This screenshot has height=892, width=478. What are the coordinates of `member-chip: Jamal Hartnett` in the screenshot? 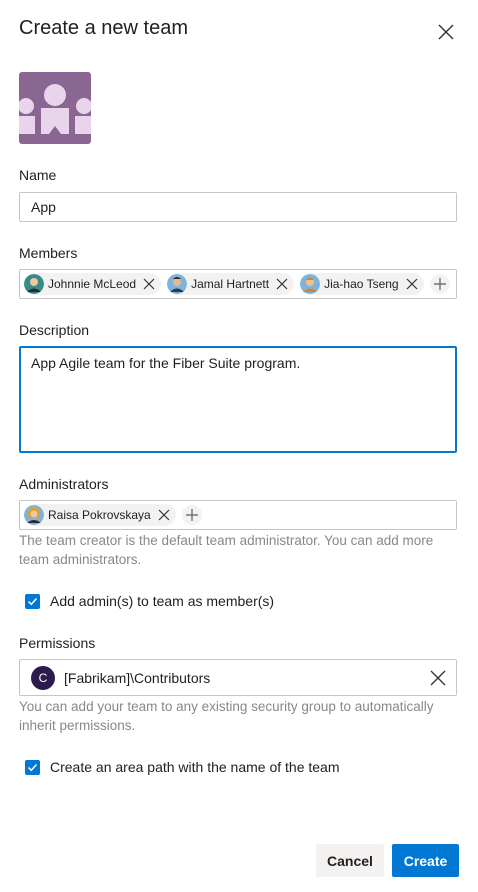 It's located at (231, 284).